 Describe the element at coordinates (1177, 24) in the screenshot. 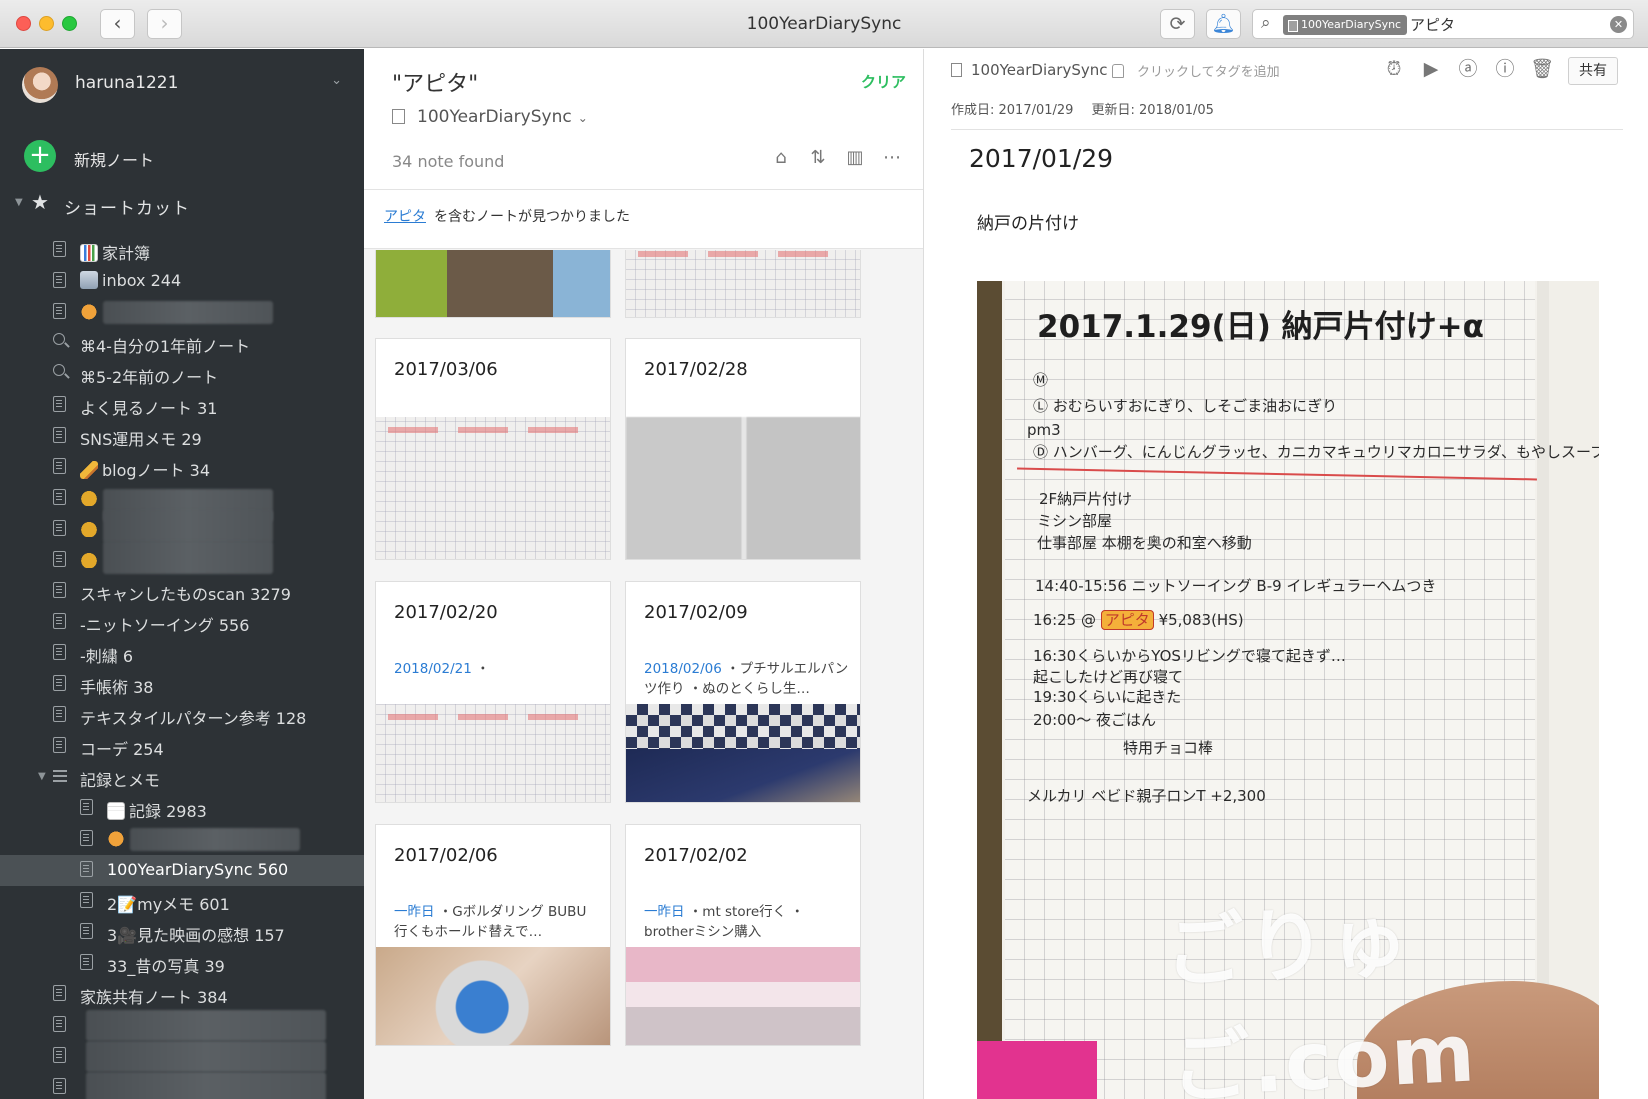

I see `sync-button: ⟳` at that location.